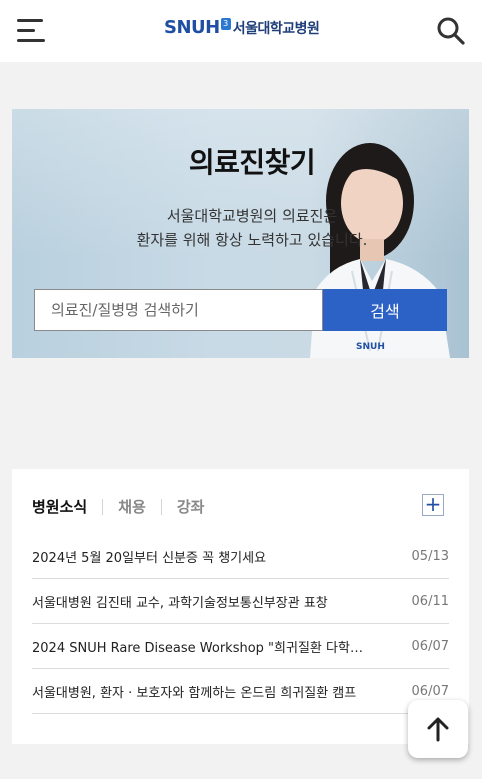 The width and height of the screenshot is (482, 779). What do you see at coordinates (149, 558) in the screenshot?
I see `news-title: 2024년 5월 20일부터 신분증 꼭 챙기세요` at bounding box center [149, 558].